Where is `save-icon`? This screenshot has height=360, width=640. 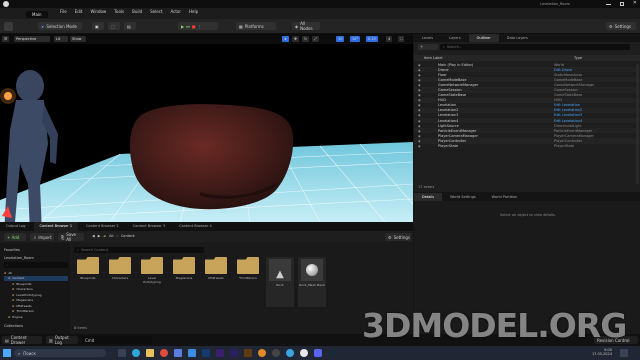 save-icon is located at coordinates (8, 26).